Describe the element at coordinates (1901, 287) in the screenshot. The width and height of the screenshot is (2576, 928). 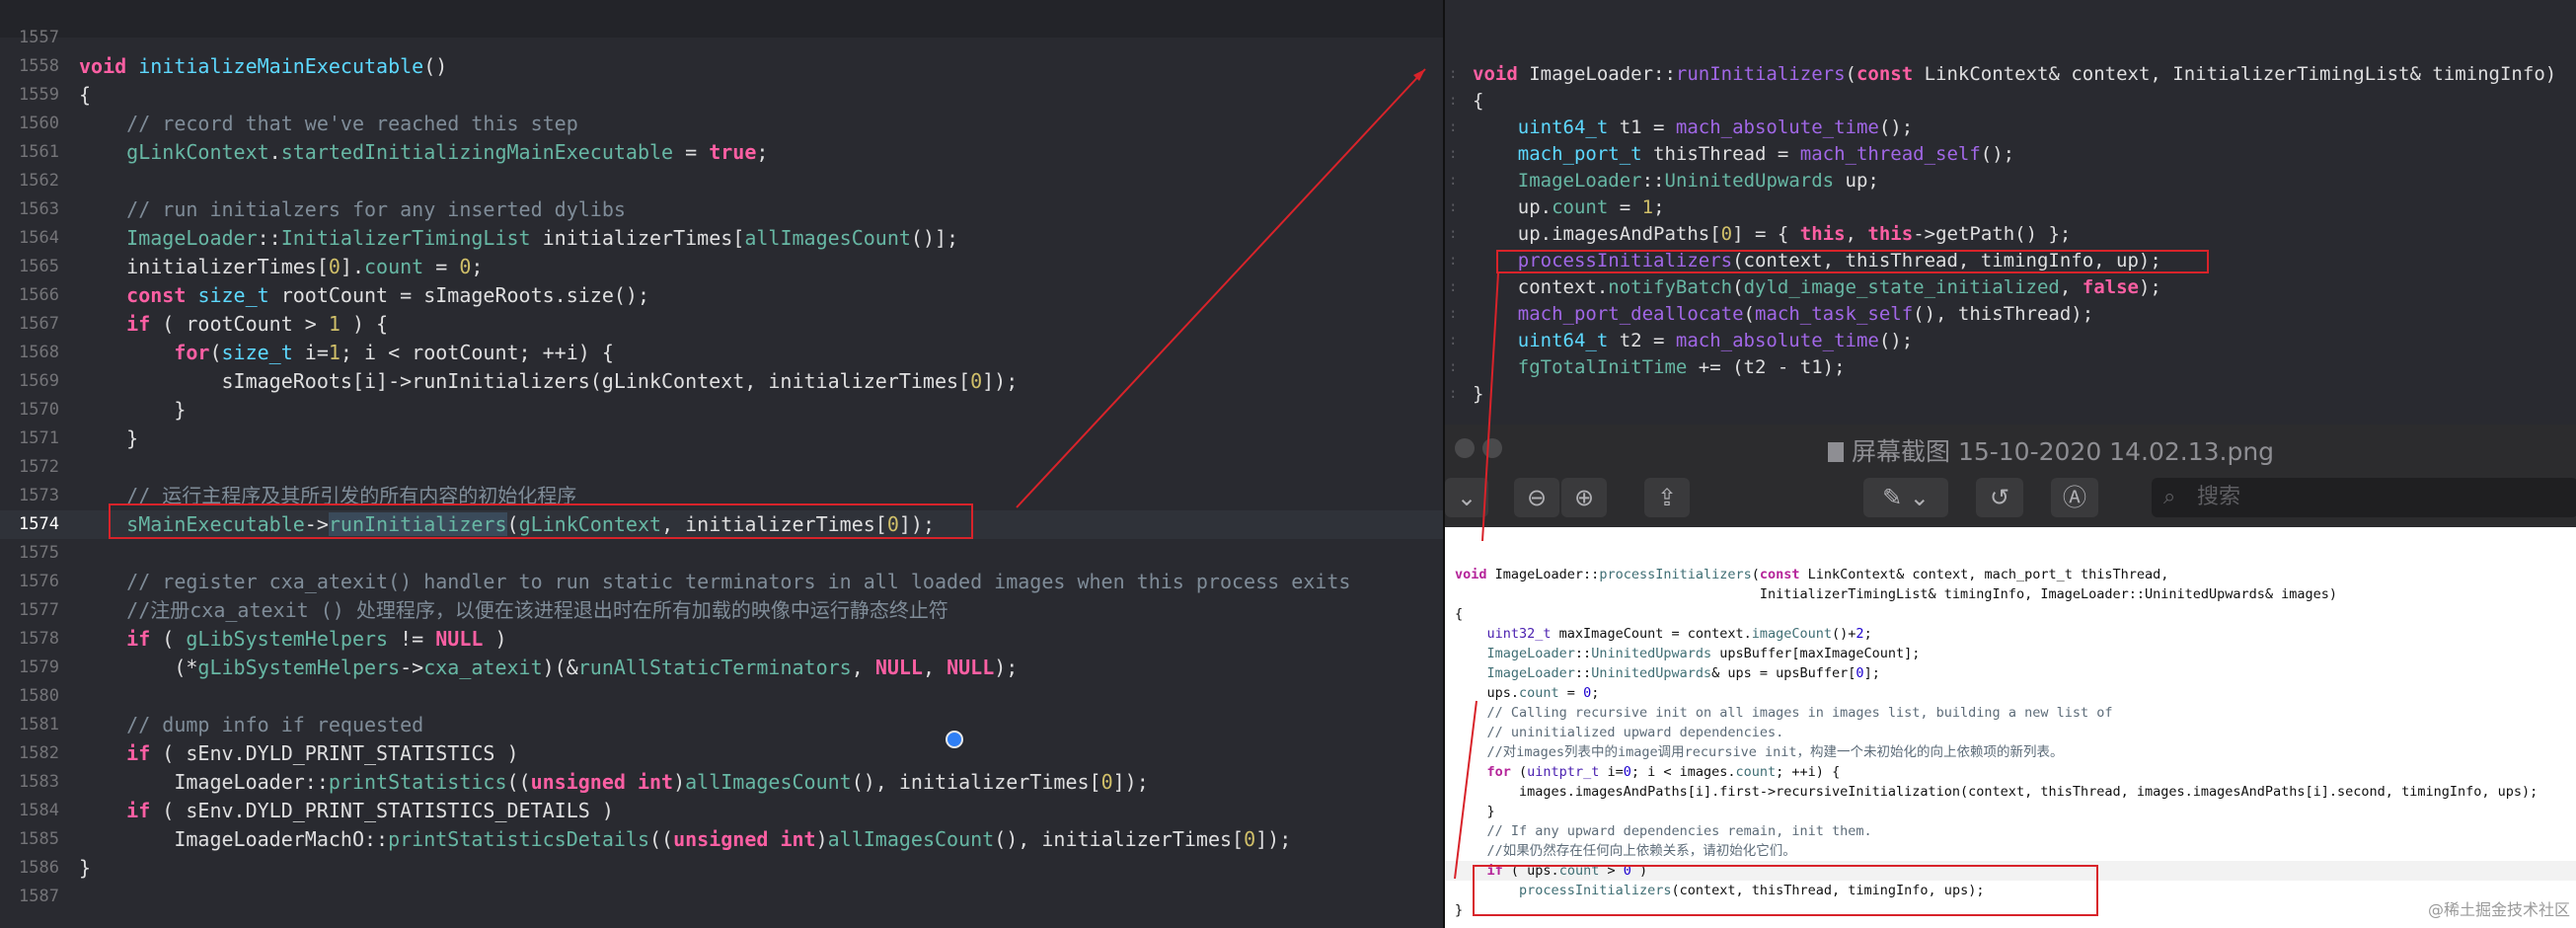
I see `code-token: dyld_image_state_initialized` at that location.